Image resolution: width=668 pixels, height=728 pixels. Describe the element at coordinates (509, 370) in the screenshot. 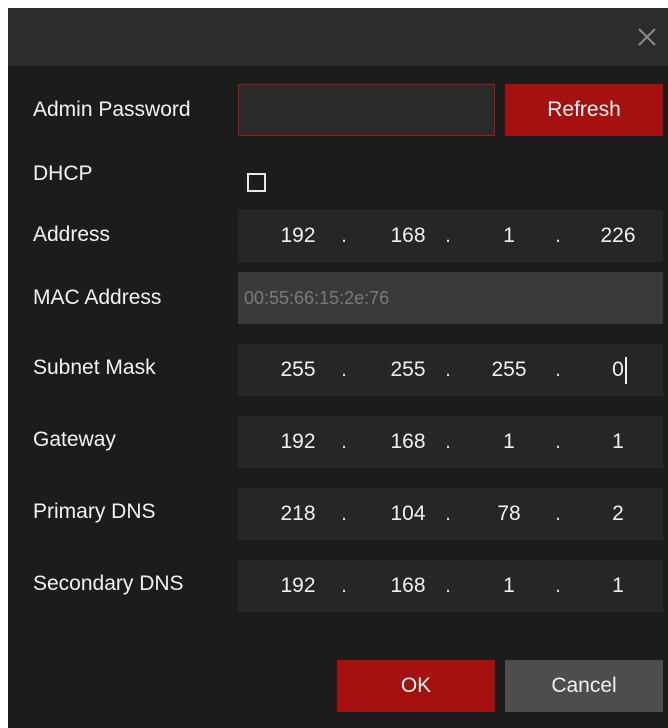

I see `subnet-mask-octet-3: 255` at that location.